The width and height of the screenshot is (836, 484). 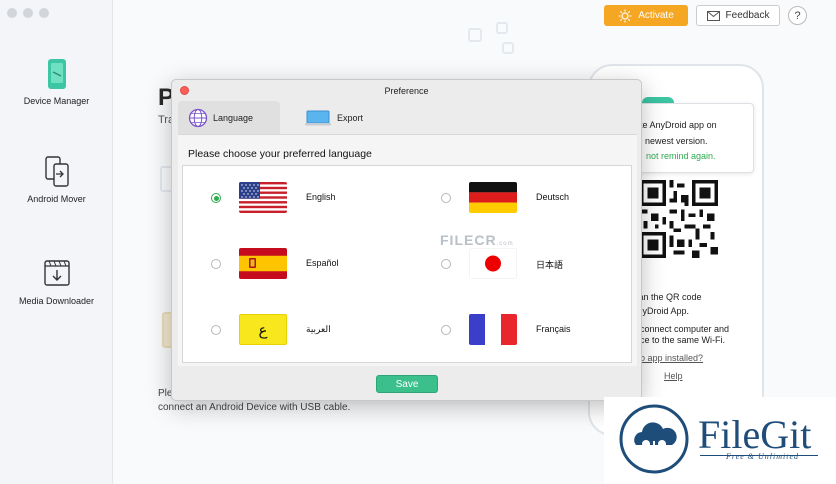 What do you see at coordinates (56, 74) in the screenshot?
I see `phone-green-icon` at bounding box center [56, 74].